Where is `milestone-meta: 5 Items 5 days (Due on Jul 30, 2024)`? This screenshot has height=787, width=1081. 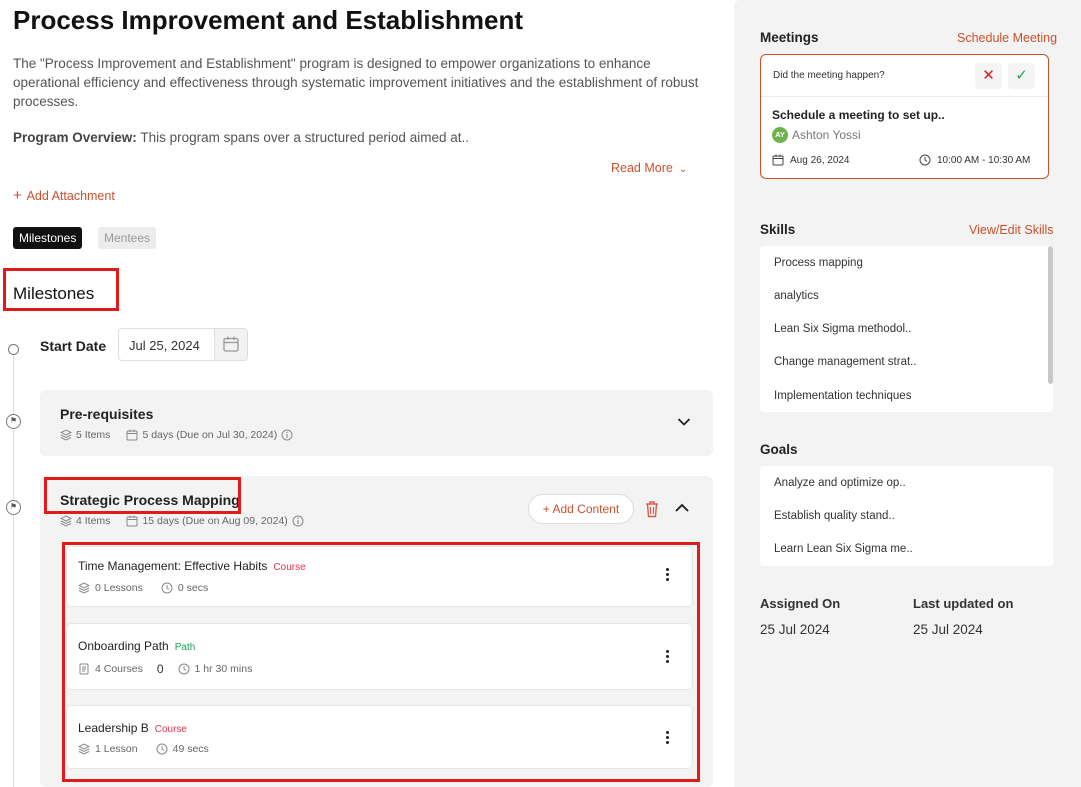 milestone-meta: 5 Items 5 days (Due on Jul 30, 2024) is located at coordinates (176, 435).